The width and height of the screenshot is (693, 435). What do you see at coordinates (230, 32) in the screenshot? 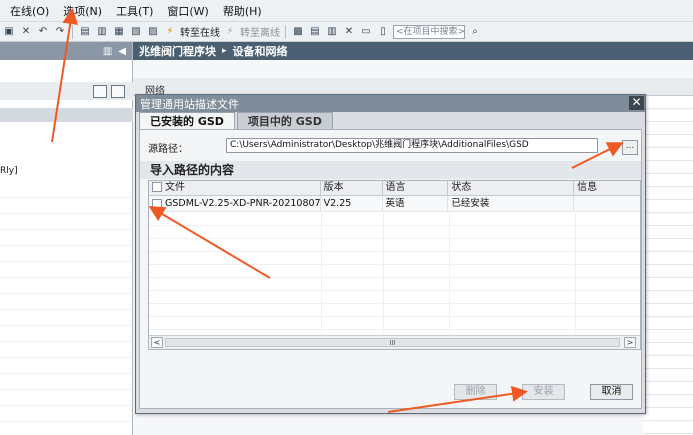
I see `go-offline-icon: ⚡` at bounding box center [230, 32].